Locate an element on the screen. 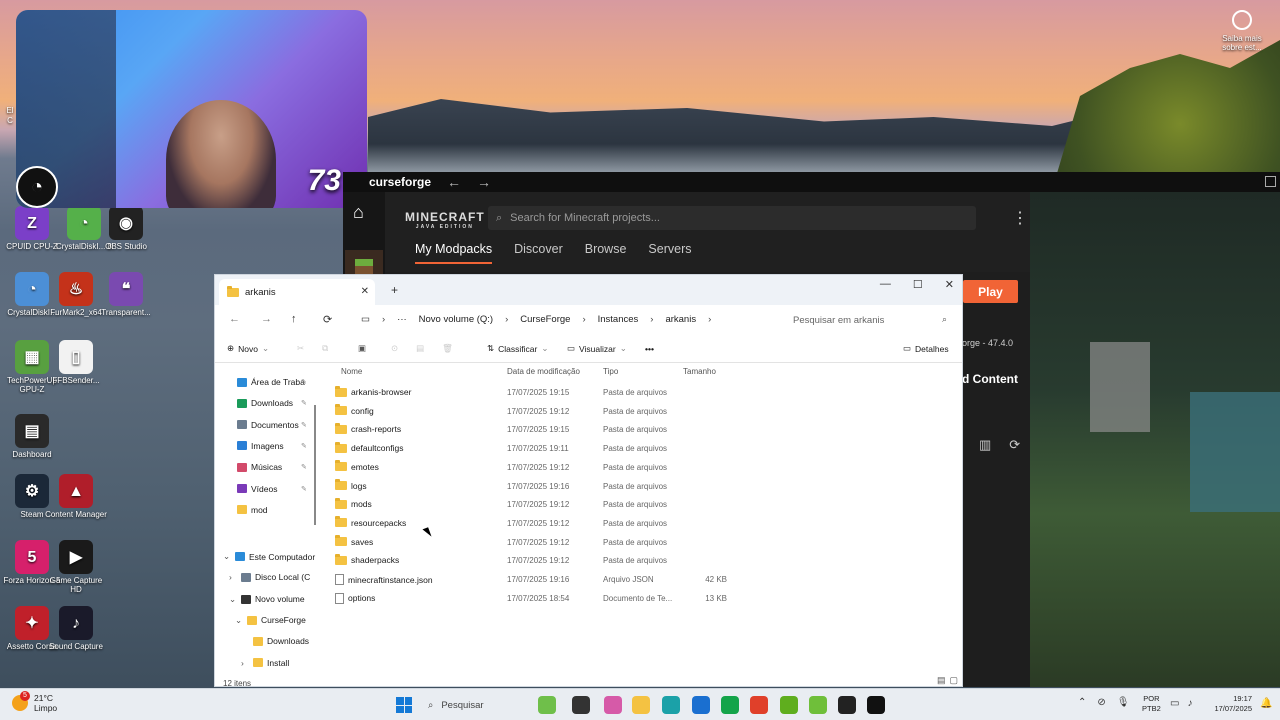 The height and width of the screenshot is (720, 1280). explorer-search-input: Pesquisar em arkanis ⌕ is located at coordinates (869, 320).